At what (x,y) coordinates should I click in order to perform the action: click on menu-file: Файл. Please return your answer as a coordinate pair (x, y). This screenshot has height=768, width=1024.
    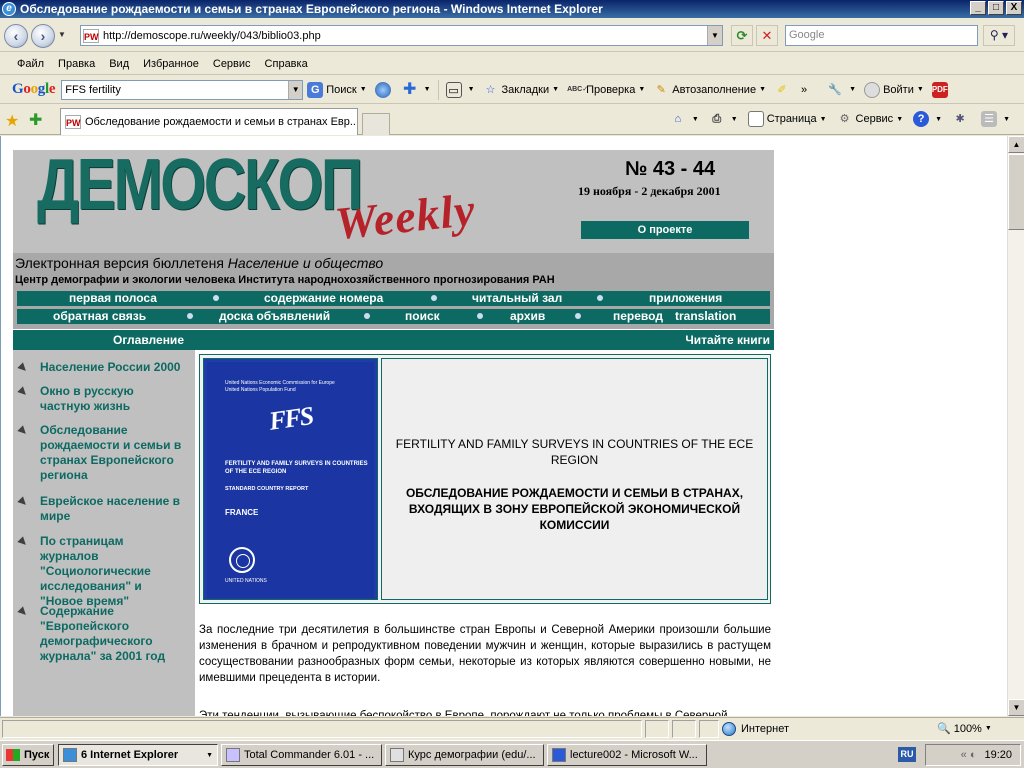
    Looking at the image, I should click on (30, 64).